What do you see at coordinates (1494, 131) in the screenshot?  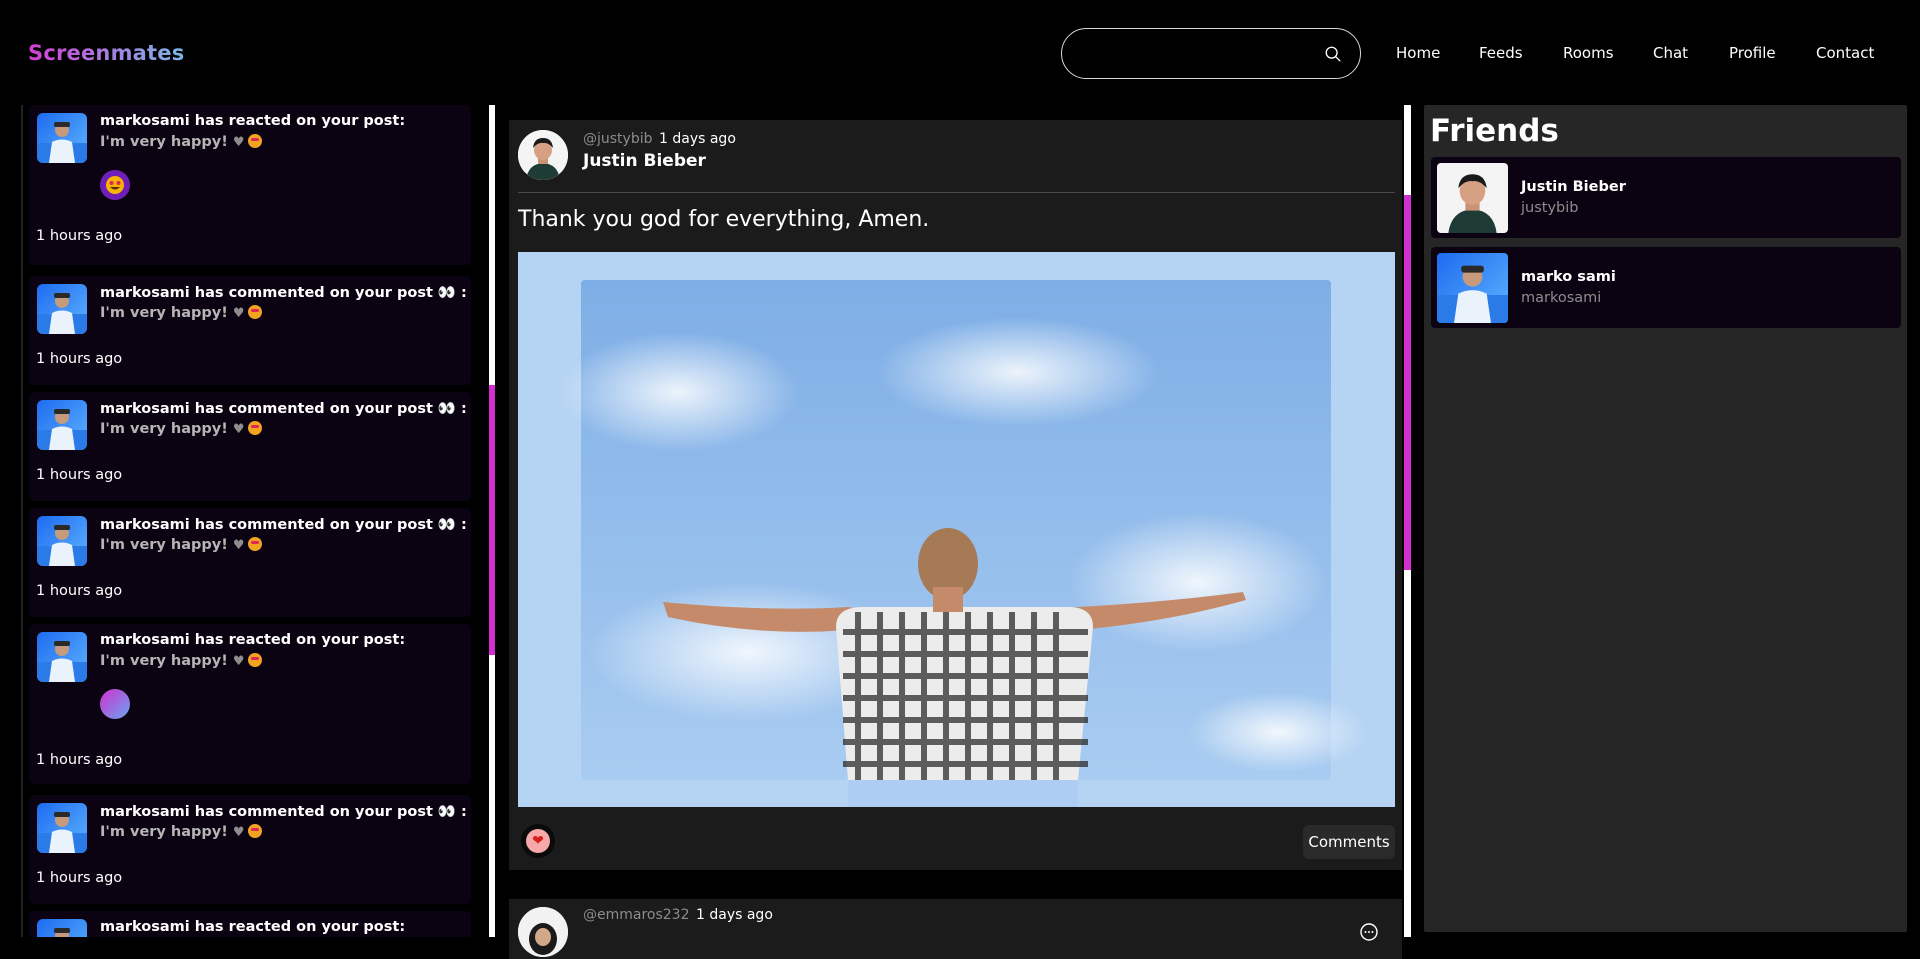 I see `friends-title: Friends` at bounding box center [1494, 131].